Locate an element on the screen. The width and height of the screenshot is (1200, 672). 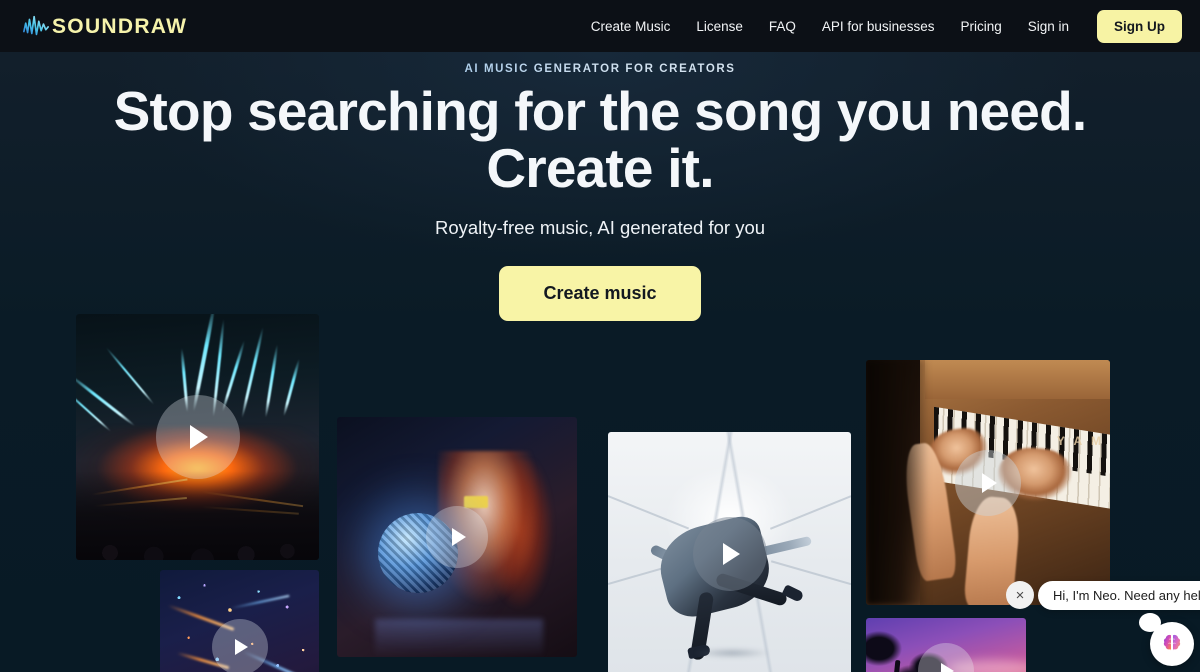
nav-link-sign-in: Sign in is located at coordinates (1048, 26).